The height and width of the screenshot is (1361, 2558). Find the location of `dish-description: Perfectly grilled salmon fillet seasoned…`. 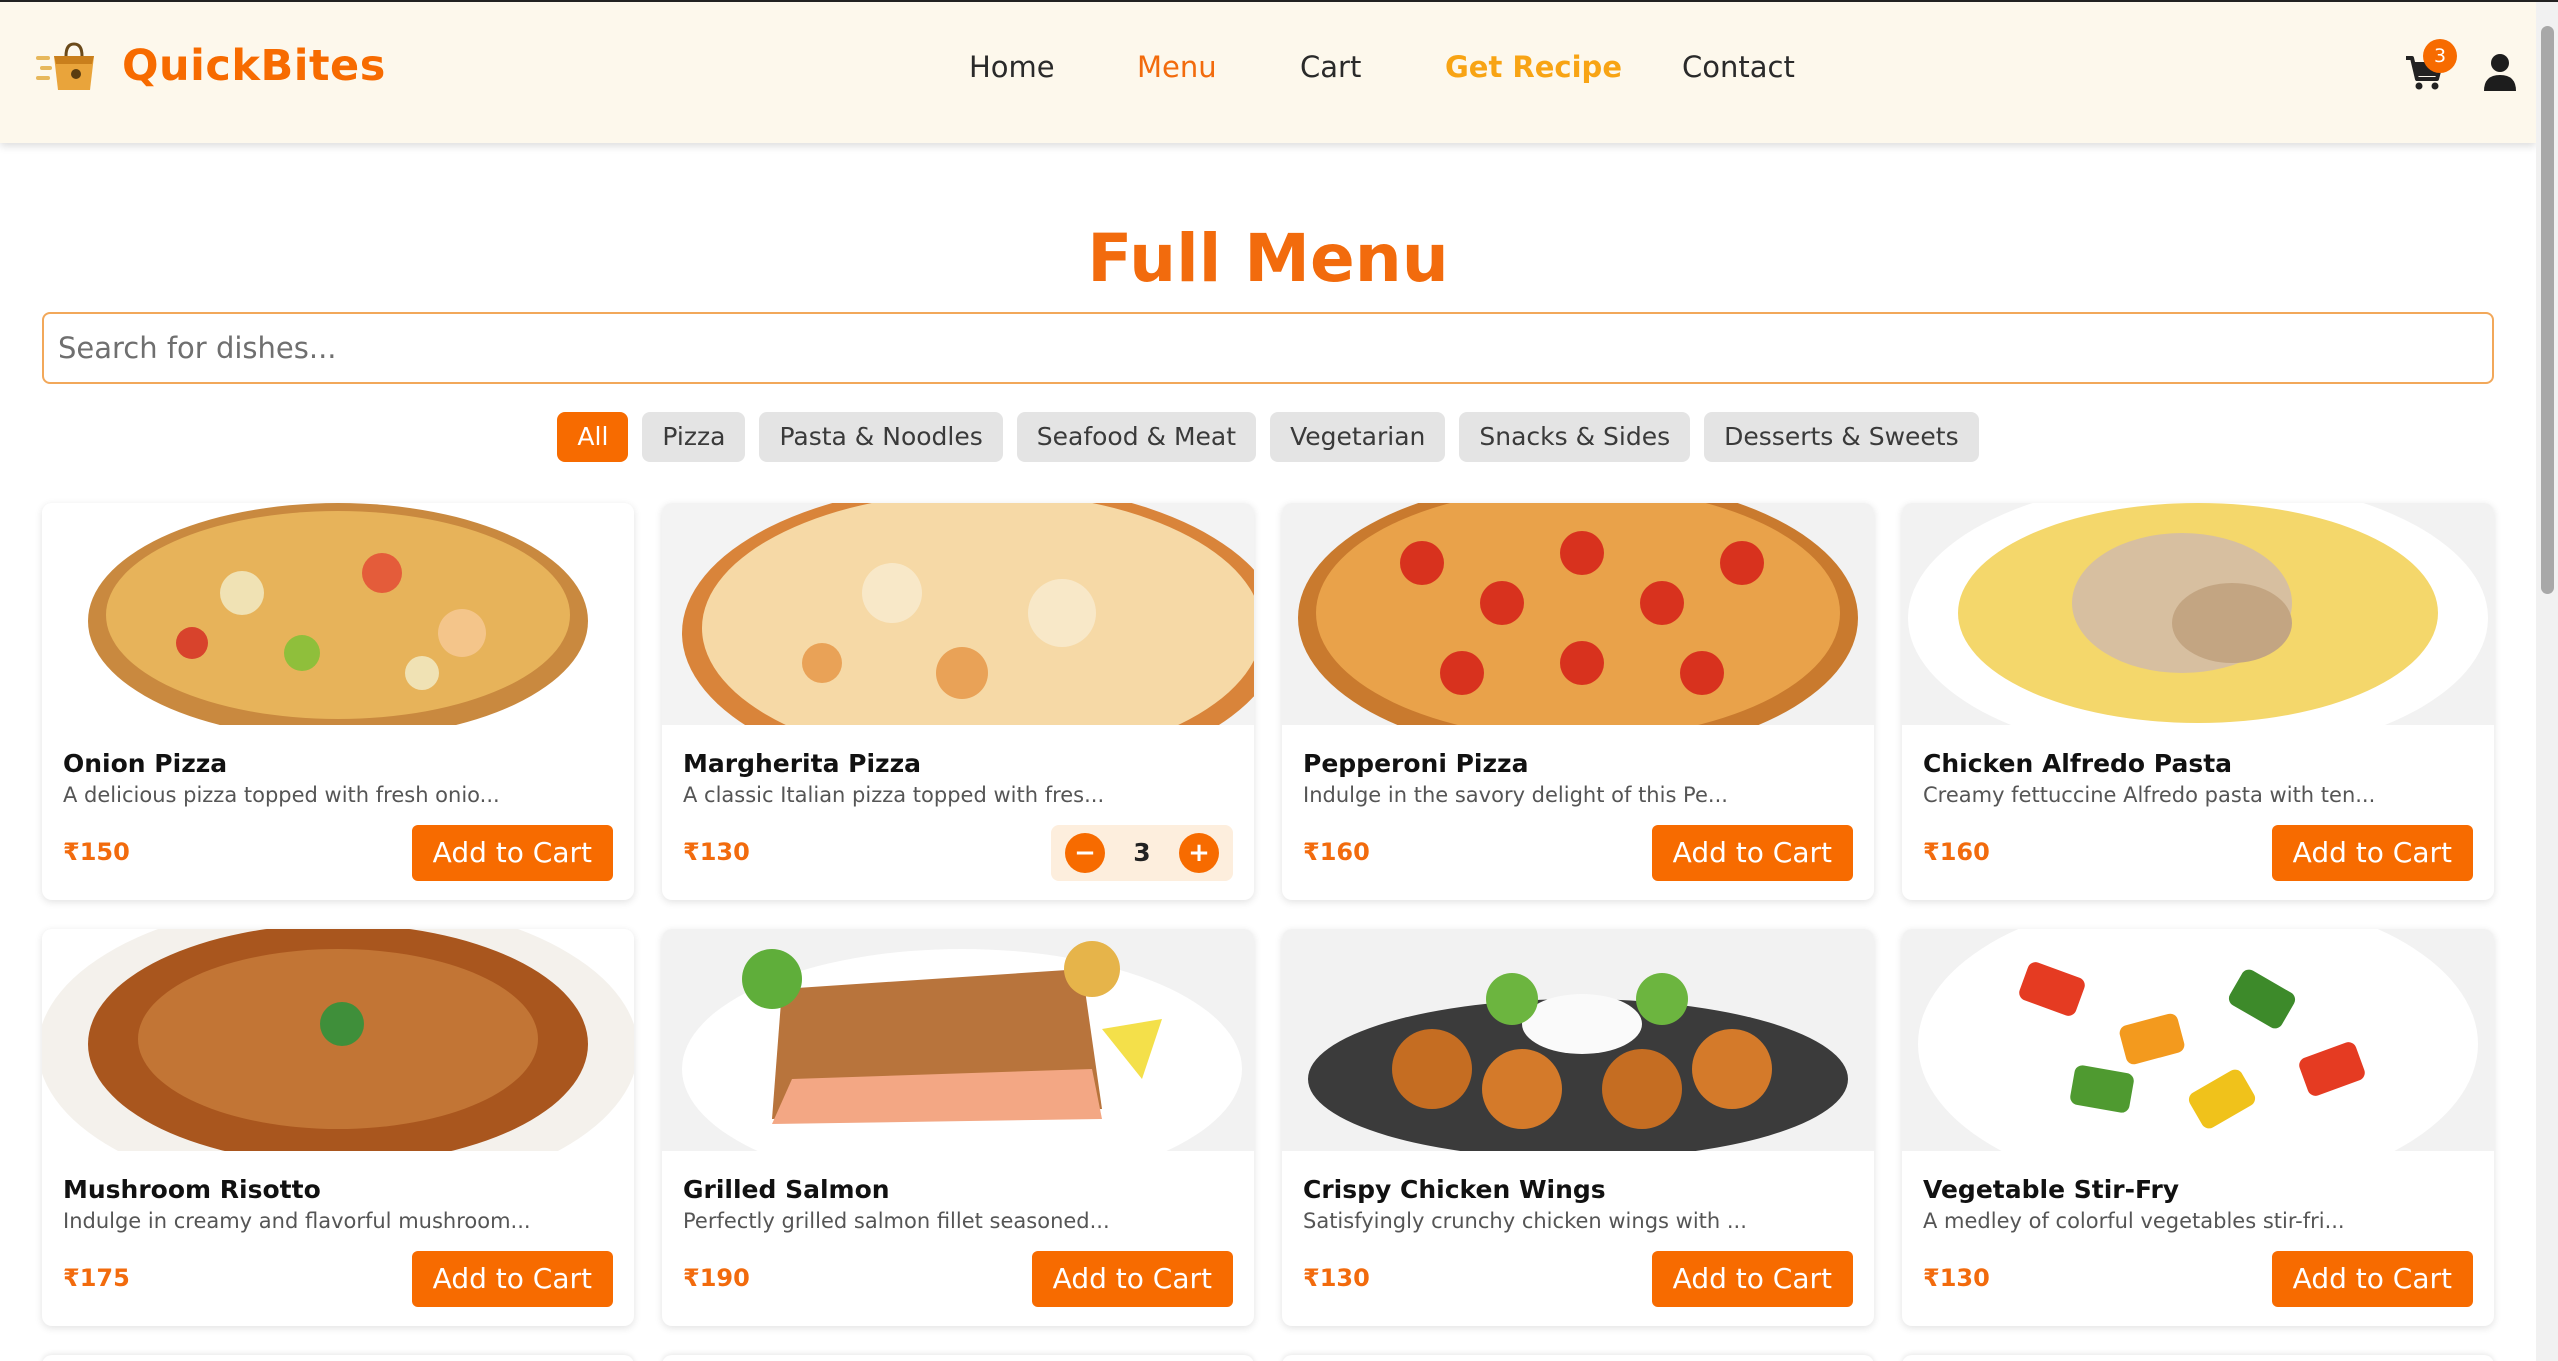

dish-description: Perfectly grilled salmon fillet seasoned… is located at coordinates (896, 1221).